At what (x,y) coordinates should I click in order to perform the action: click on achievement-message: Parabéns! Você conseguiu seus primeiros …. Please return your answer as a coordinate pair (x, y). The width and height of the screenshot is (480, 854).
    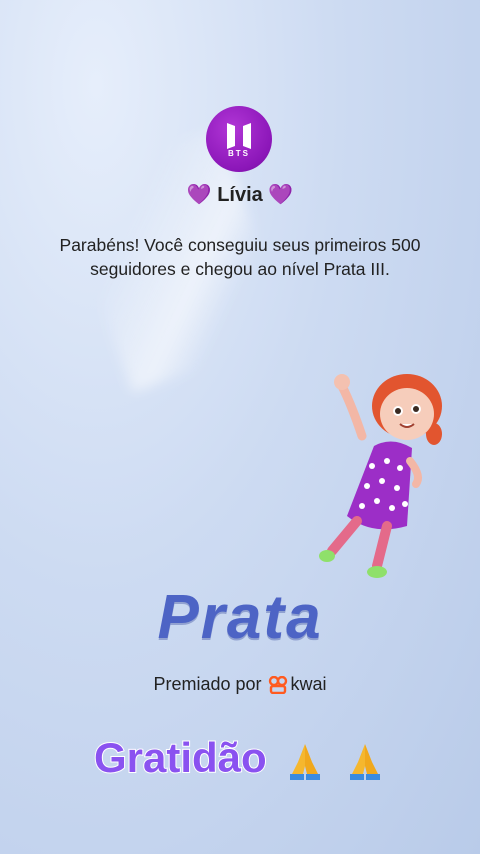
    Looking at the image, I should click on (240, 257).